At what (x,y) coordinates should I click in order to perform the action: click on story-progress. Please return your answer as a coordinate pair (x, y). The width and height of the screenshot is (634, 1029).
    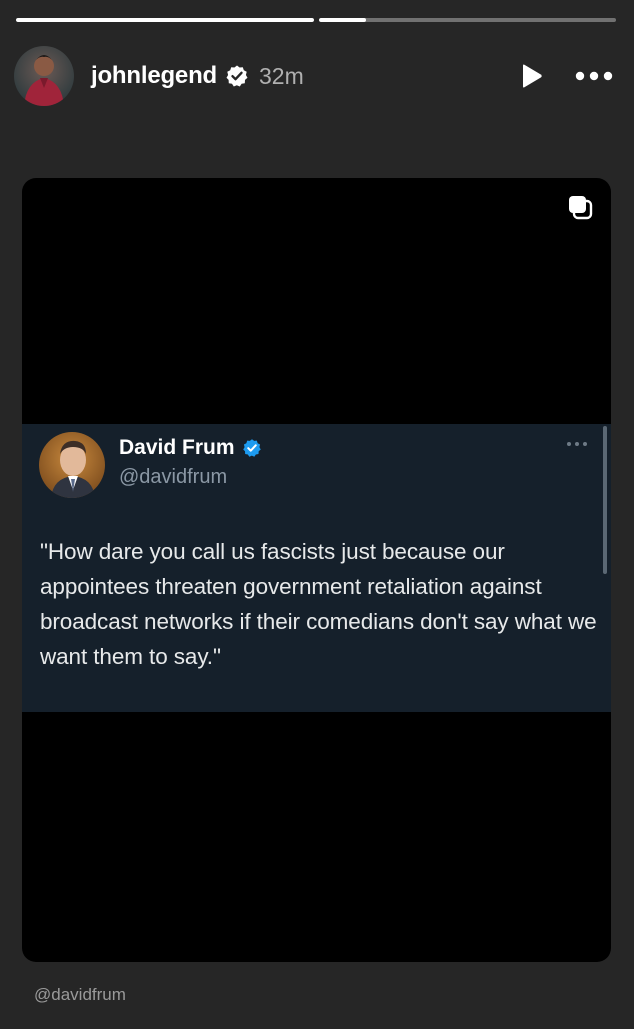
    Looking at the image, I should click on (316, 20).